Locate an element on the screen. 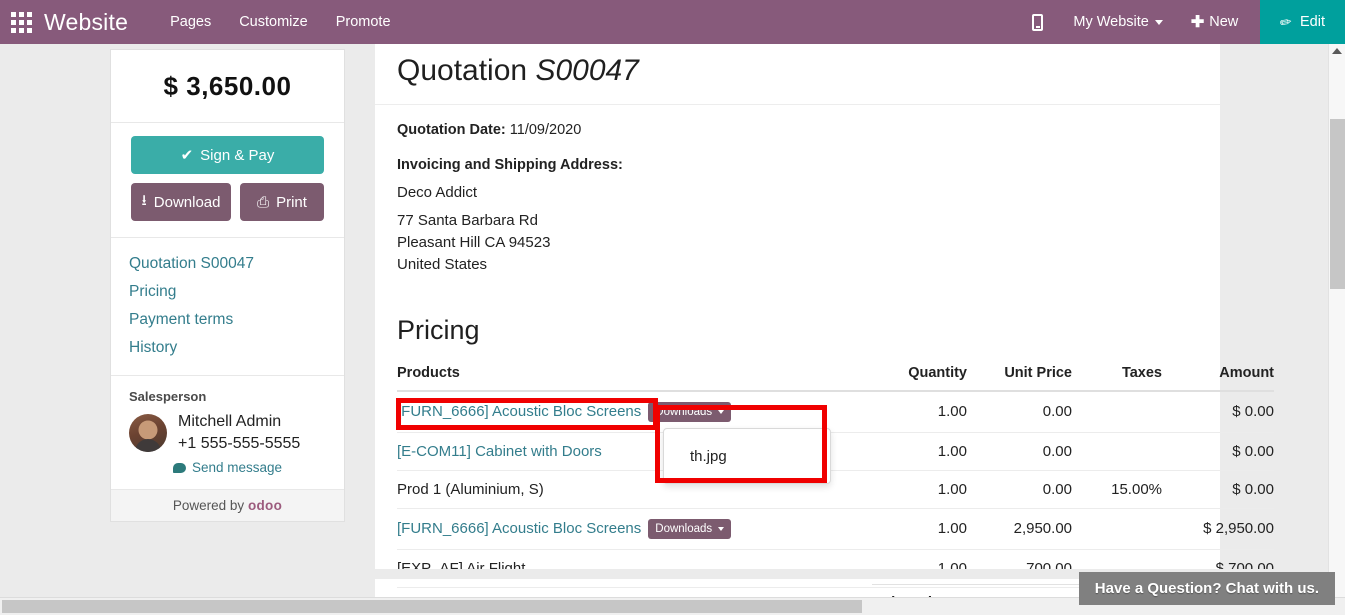 This screenshot has height=615, width=1345. download-label: Download is located at coordinates (187, 202).